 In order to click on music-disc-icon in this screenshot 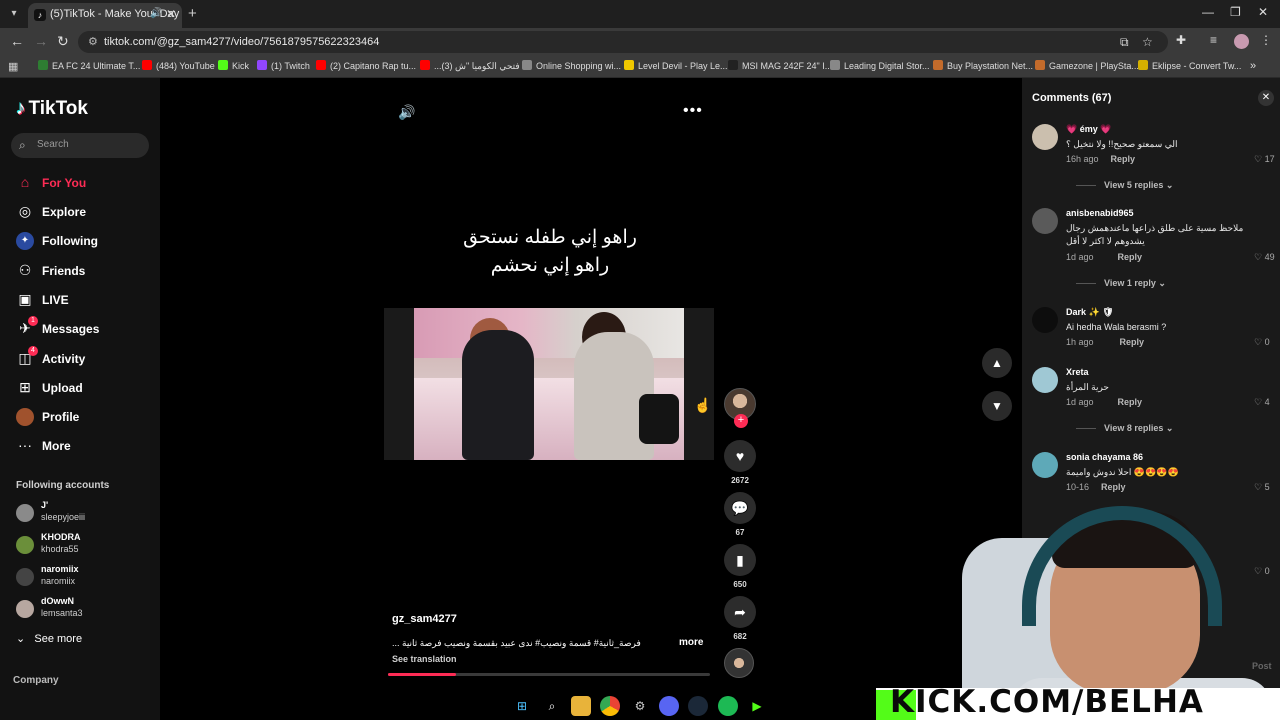, I will do `click(739, 663)`.